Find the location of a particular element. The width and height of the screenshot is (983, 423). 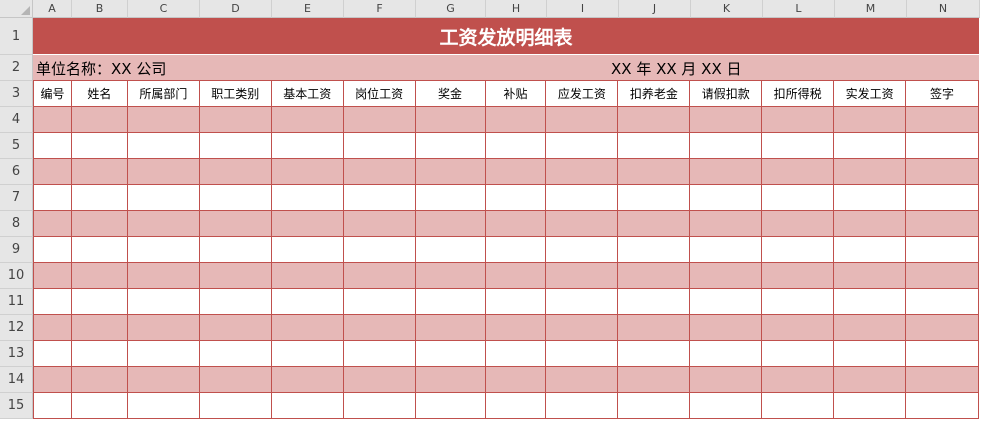

header-cell: 补贴 is located at coordinates (516, 93).